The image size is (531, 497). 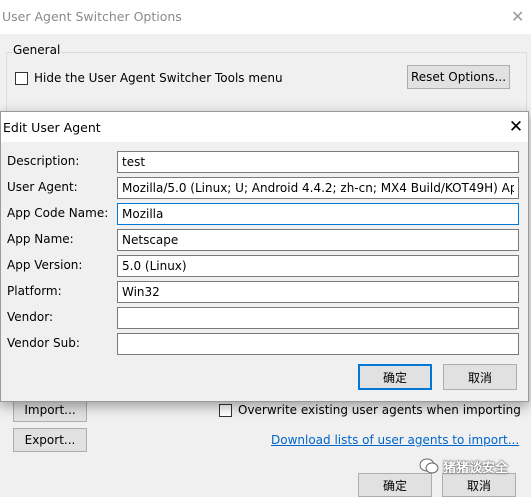 I want to click on app-version-label: App Version:, so click(x=45, y=265).